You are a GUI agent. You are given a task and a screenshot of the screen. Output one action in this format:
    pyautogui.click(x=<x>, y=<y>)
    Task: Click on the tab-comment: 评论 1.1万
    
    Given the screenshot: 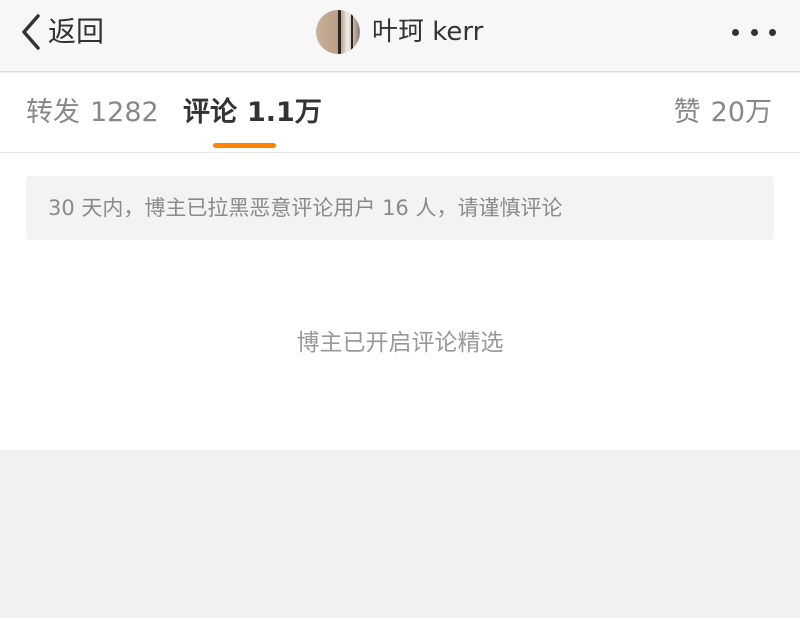 What is the action you would take?
    pyautogui.click(x=252, y=113)
    